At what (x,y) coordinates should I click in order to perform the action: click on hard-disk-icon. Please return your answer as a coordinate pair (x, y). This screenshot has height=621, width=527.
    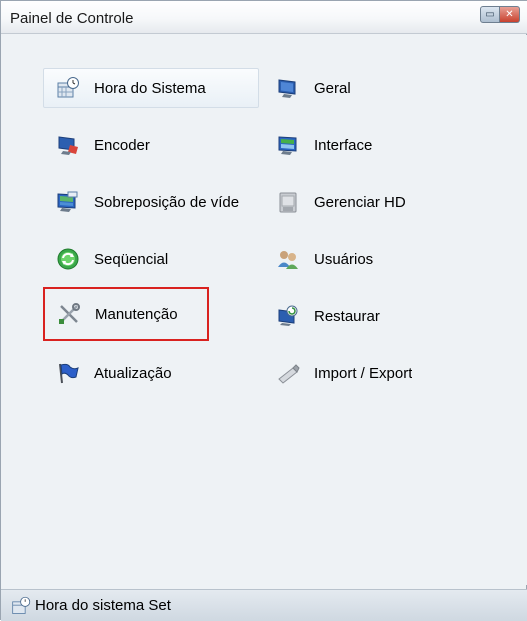
    Looking at the image, I should click on (288, 202).